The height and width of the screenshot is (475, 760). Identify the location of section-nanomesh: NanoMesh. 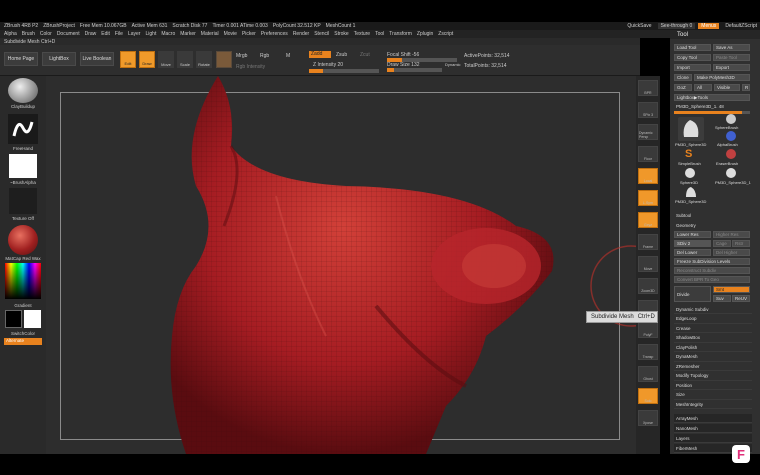
(713, 428).